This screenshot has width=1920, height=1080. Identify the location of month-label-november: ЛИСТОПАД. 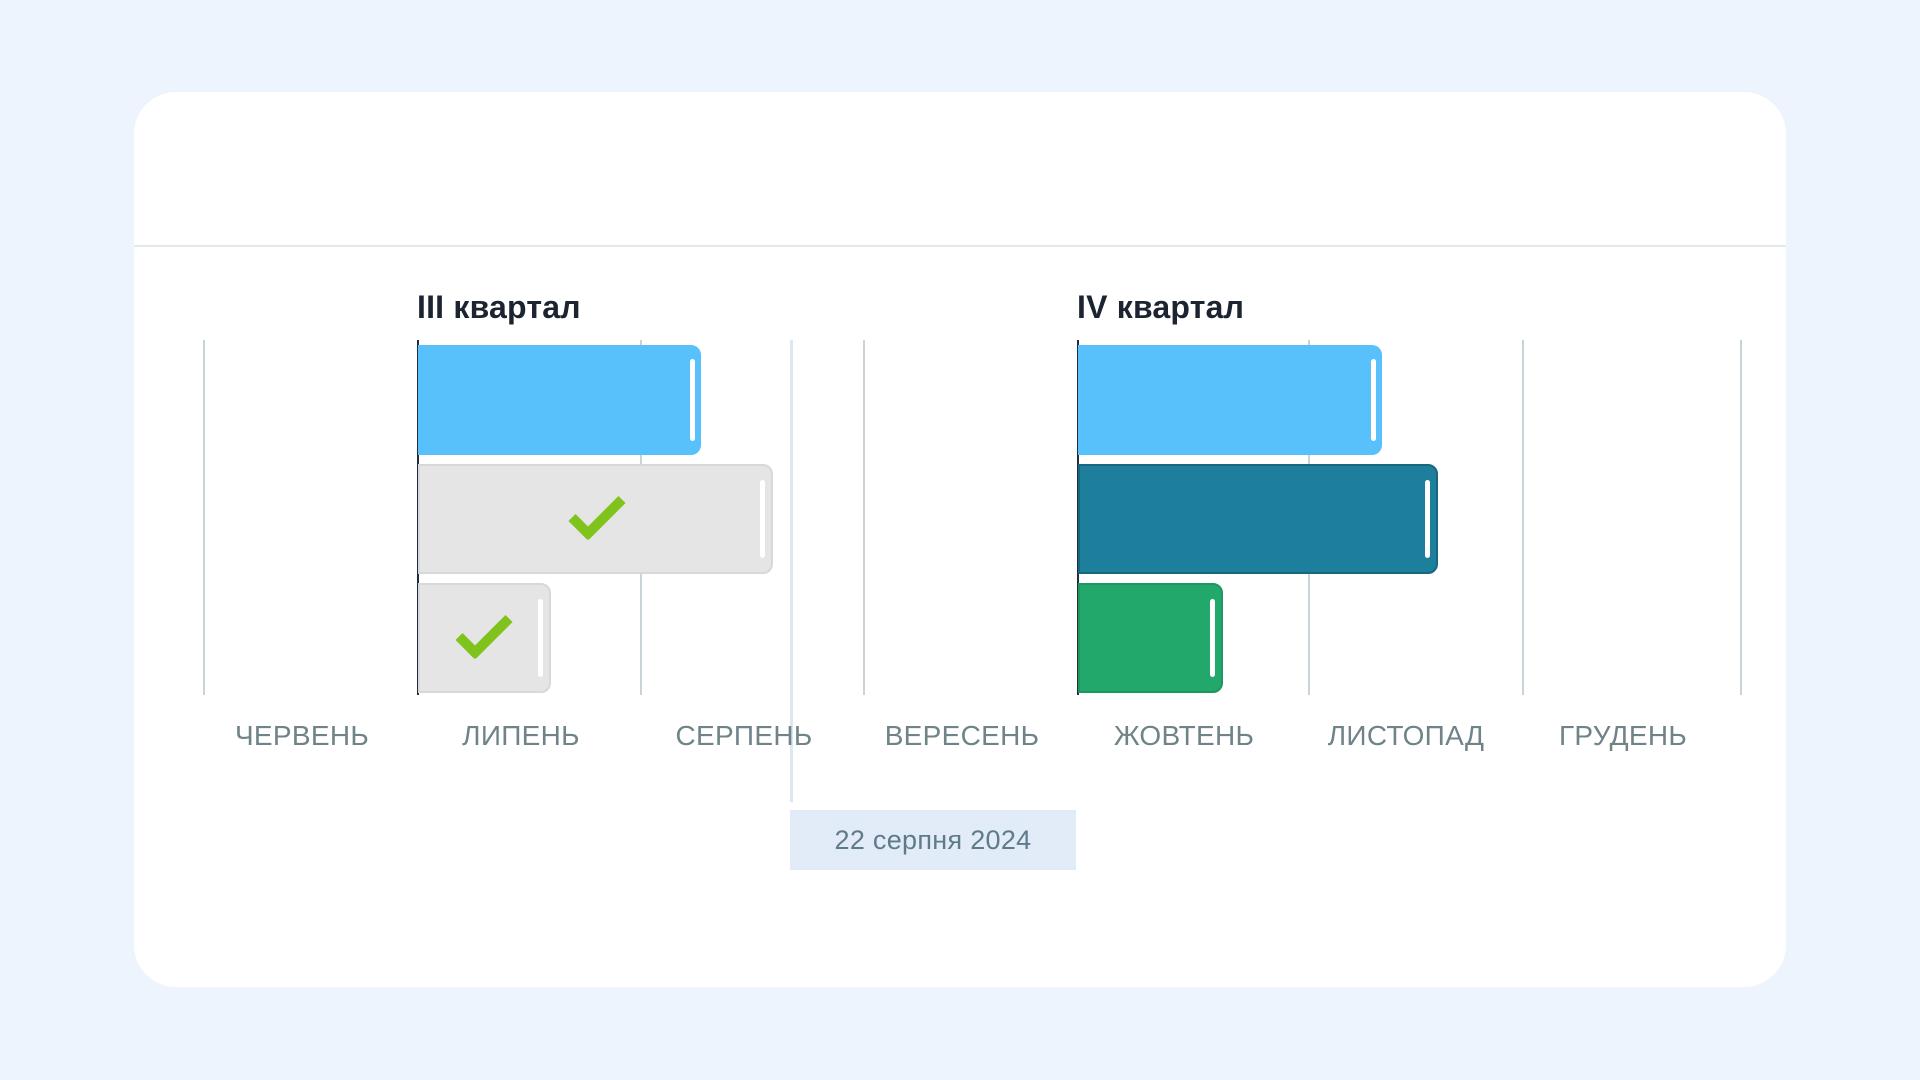
(1406, 735).